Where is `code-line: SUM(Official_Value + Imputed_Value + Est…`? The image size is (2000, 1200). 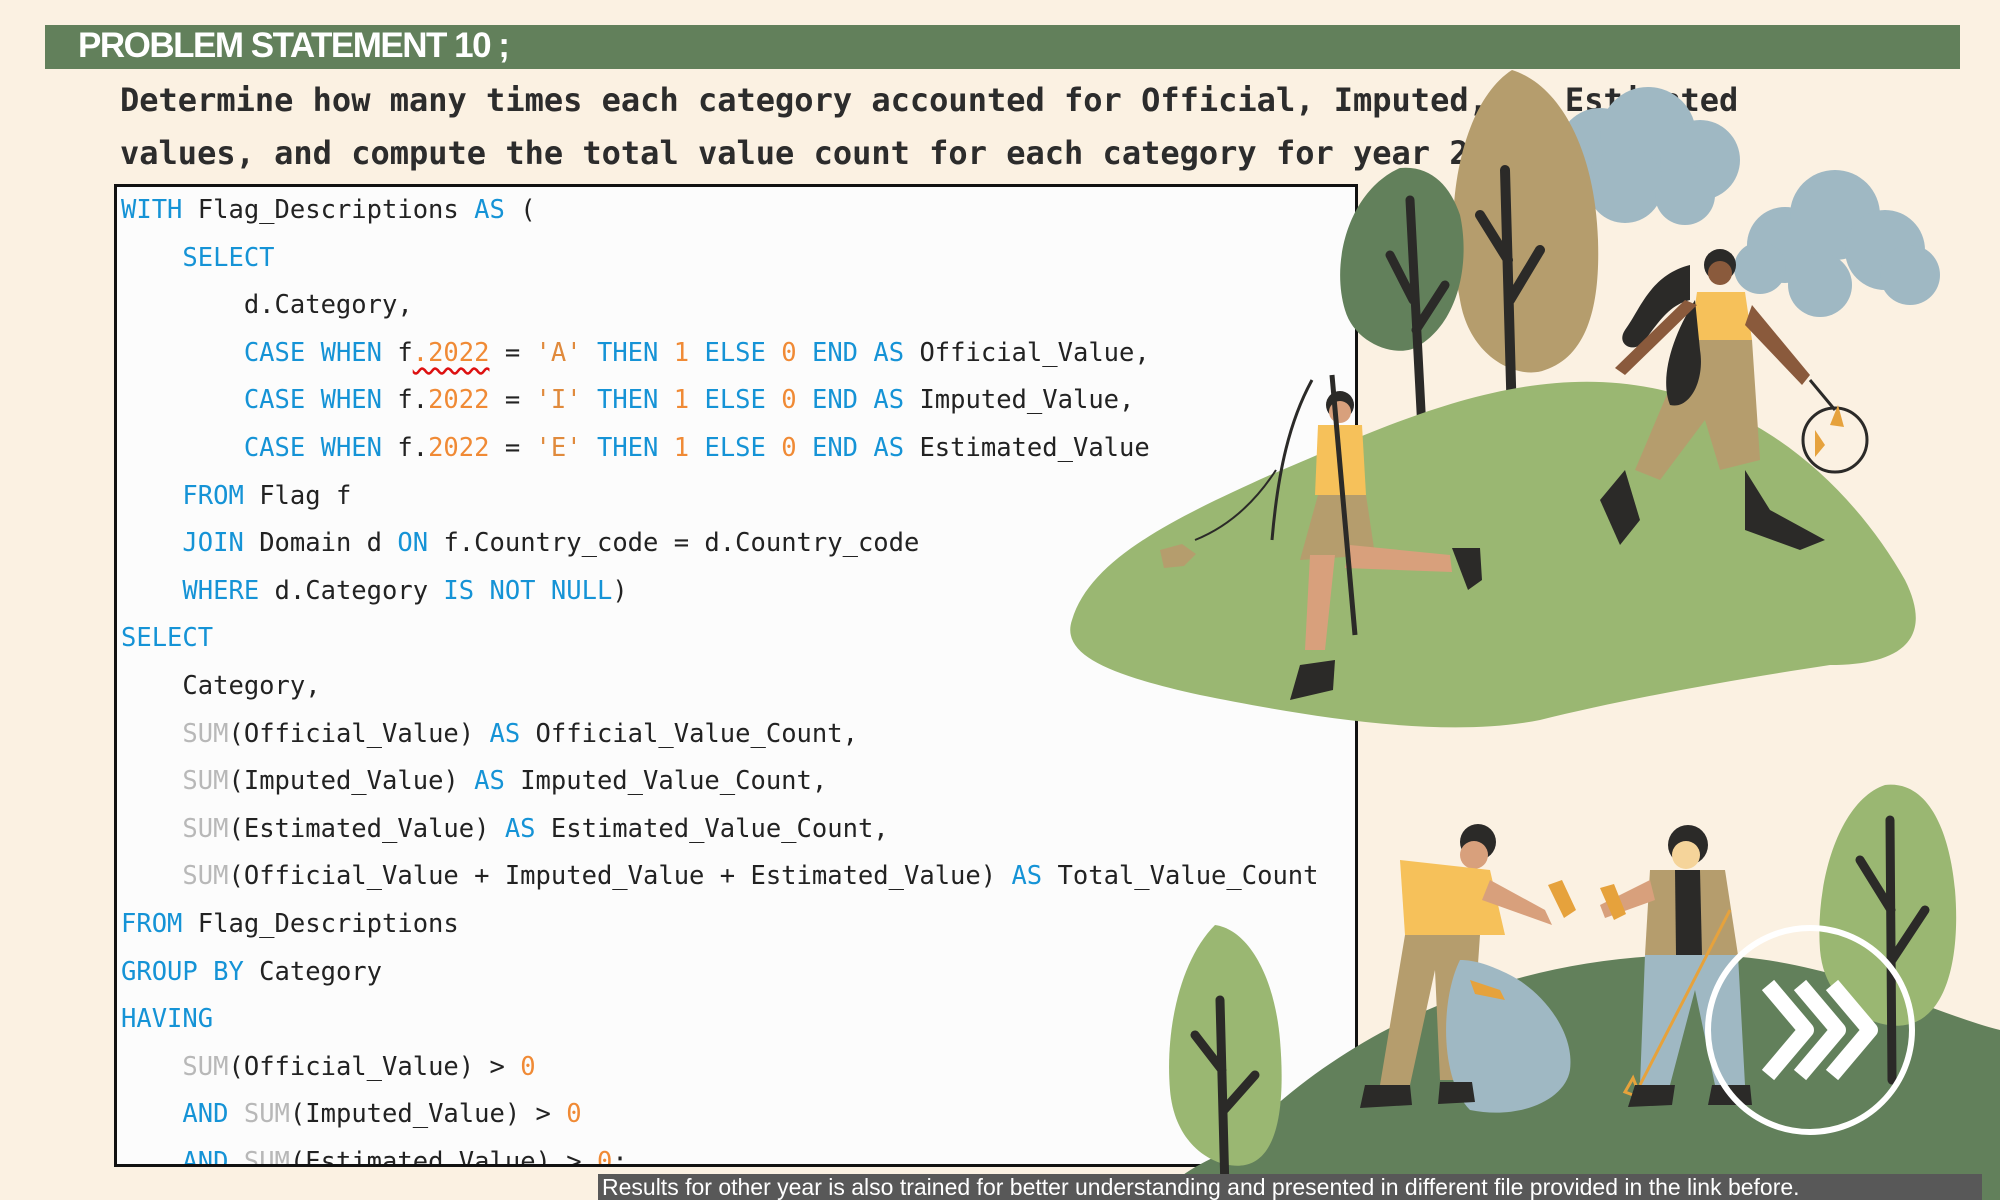
code-line: SUM(Official_Value + Imputed_Value + Est… is located at coordinates (720, 877).